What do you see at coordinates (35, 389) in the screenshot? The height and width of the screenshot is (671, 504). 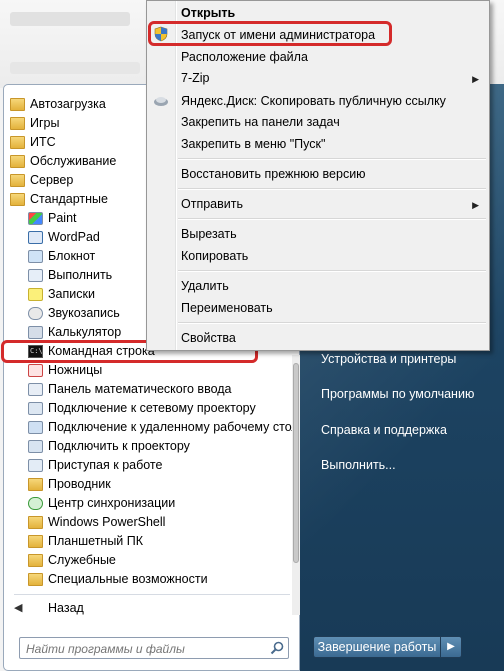 I see `math-input-icon` at bounding box center [35, 389].